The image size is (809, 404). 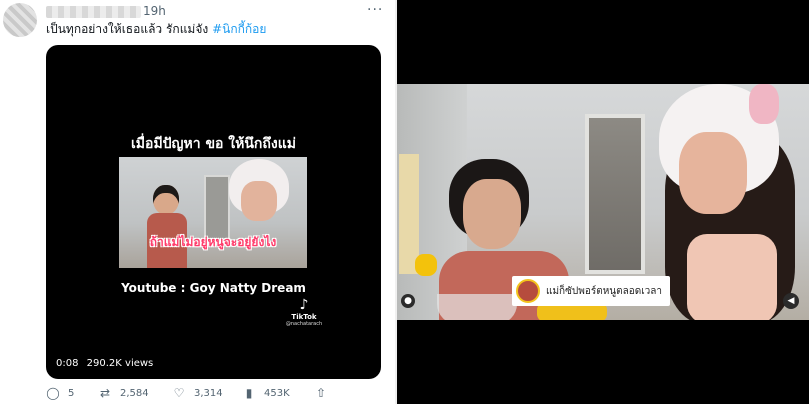 I want to click on tweet-body-text: เป็นทุกอย่างให้เธอแล้ว รักแม่จัง, so click(x=127, y=29).